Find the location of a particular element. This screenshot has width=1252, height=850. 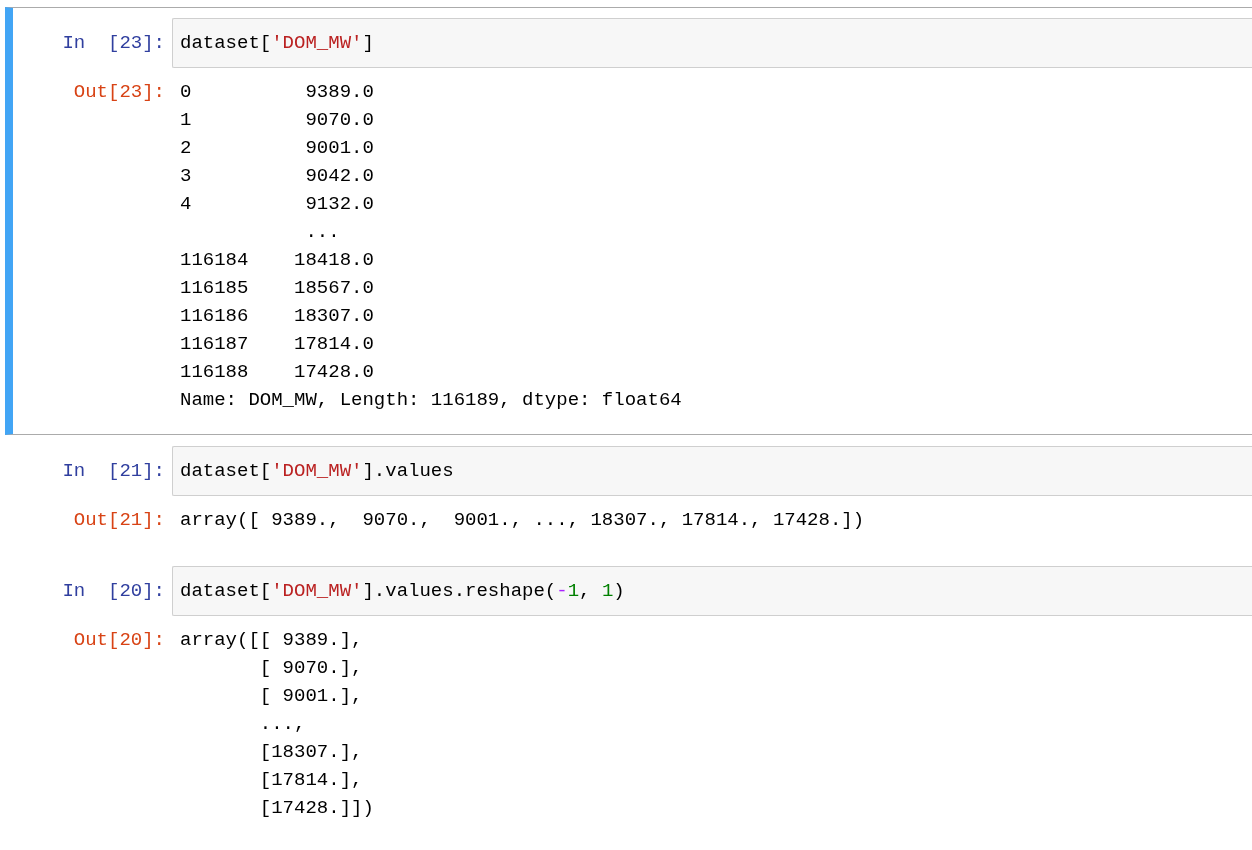

code-cell: In [21]: dataset['DOM_MW'].values Out[21]: array([ 9389., 9070., 9001., ..., 18307., 17814., 17428.]) is located at coordinates (628, 495).